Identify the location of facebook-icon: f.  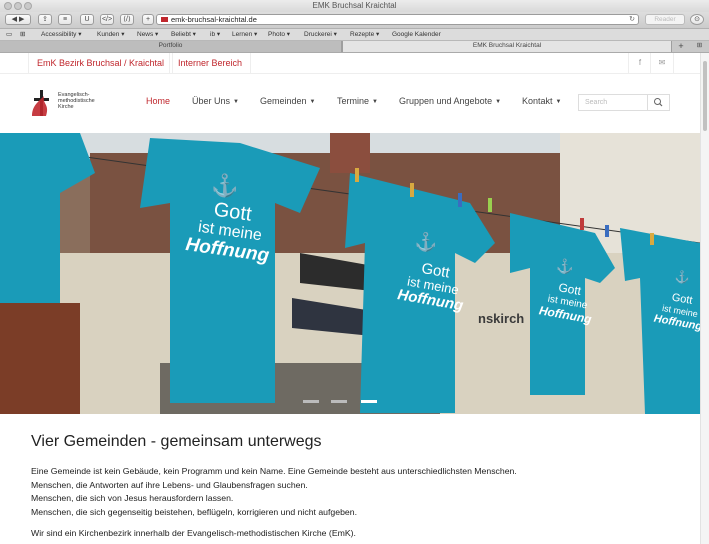
(639, 63).